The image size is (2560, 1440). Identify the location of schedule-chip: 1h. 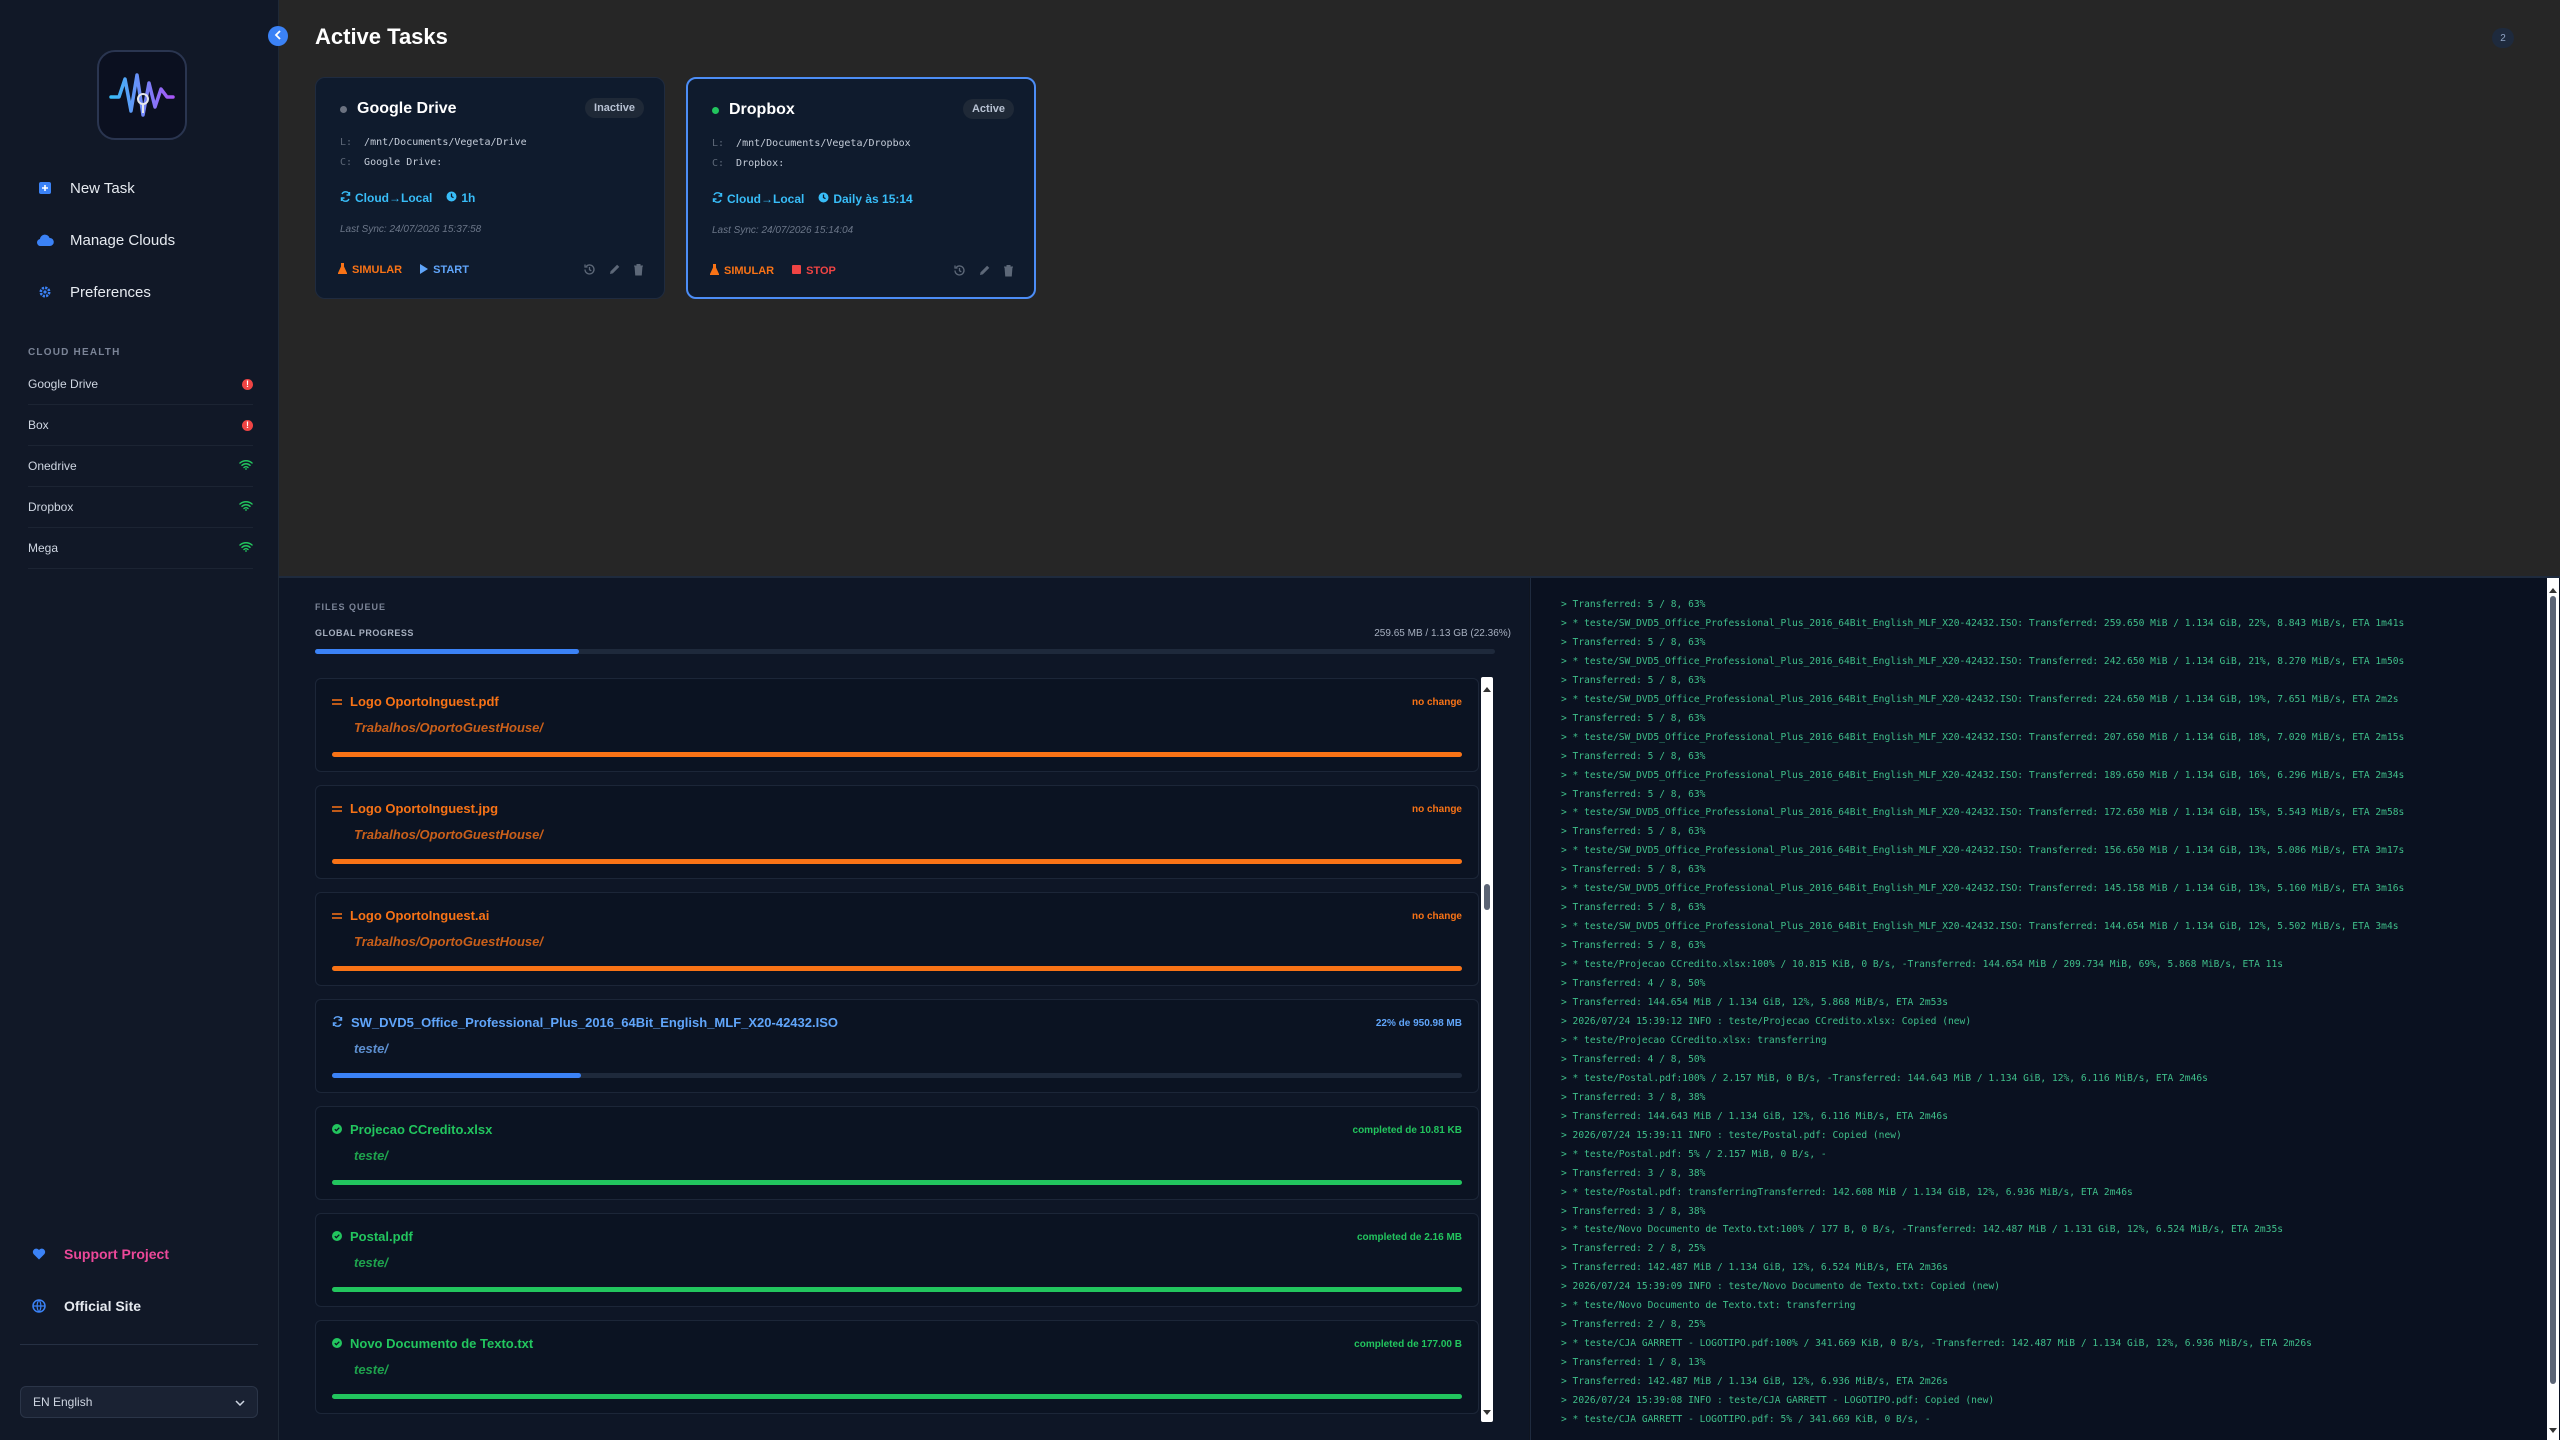
(460, 198).